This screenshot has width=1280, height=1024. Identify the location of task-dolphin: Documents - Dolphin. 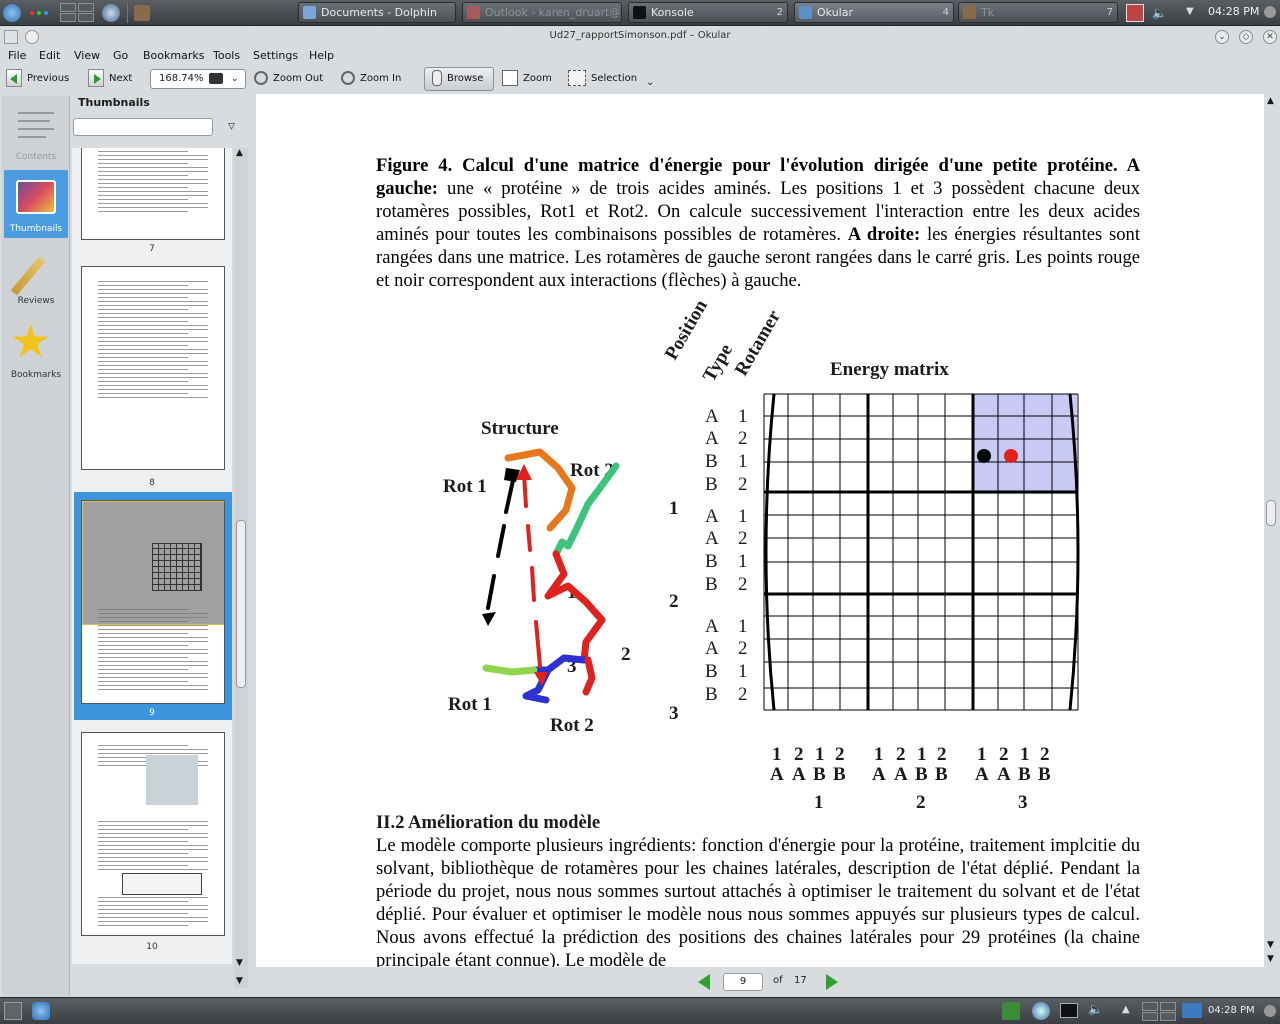
(377, 12).